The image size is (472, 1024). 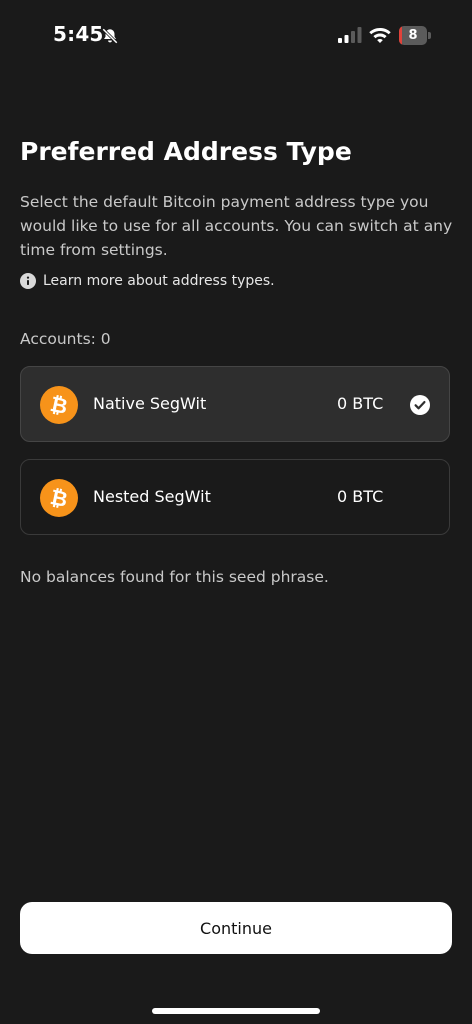 I want to click on battery-level: 8, so click(x=413, y=35).